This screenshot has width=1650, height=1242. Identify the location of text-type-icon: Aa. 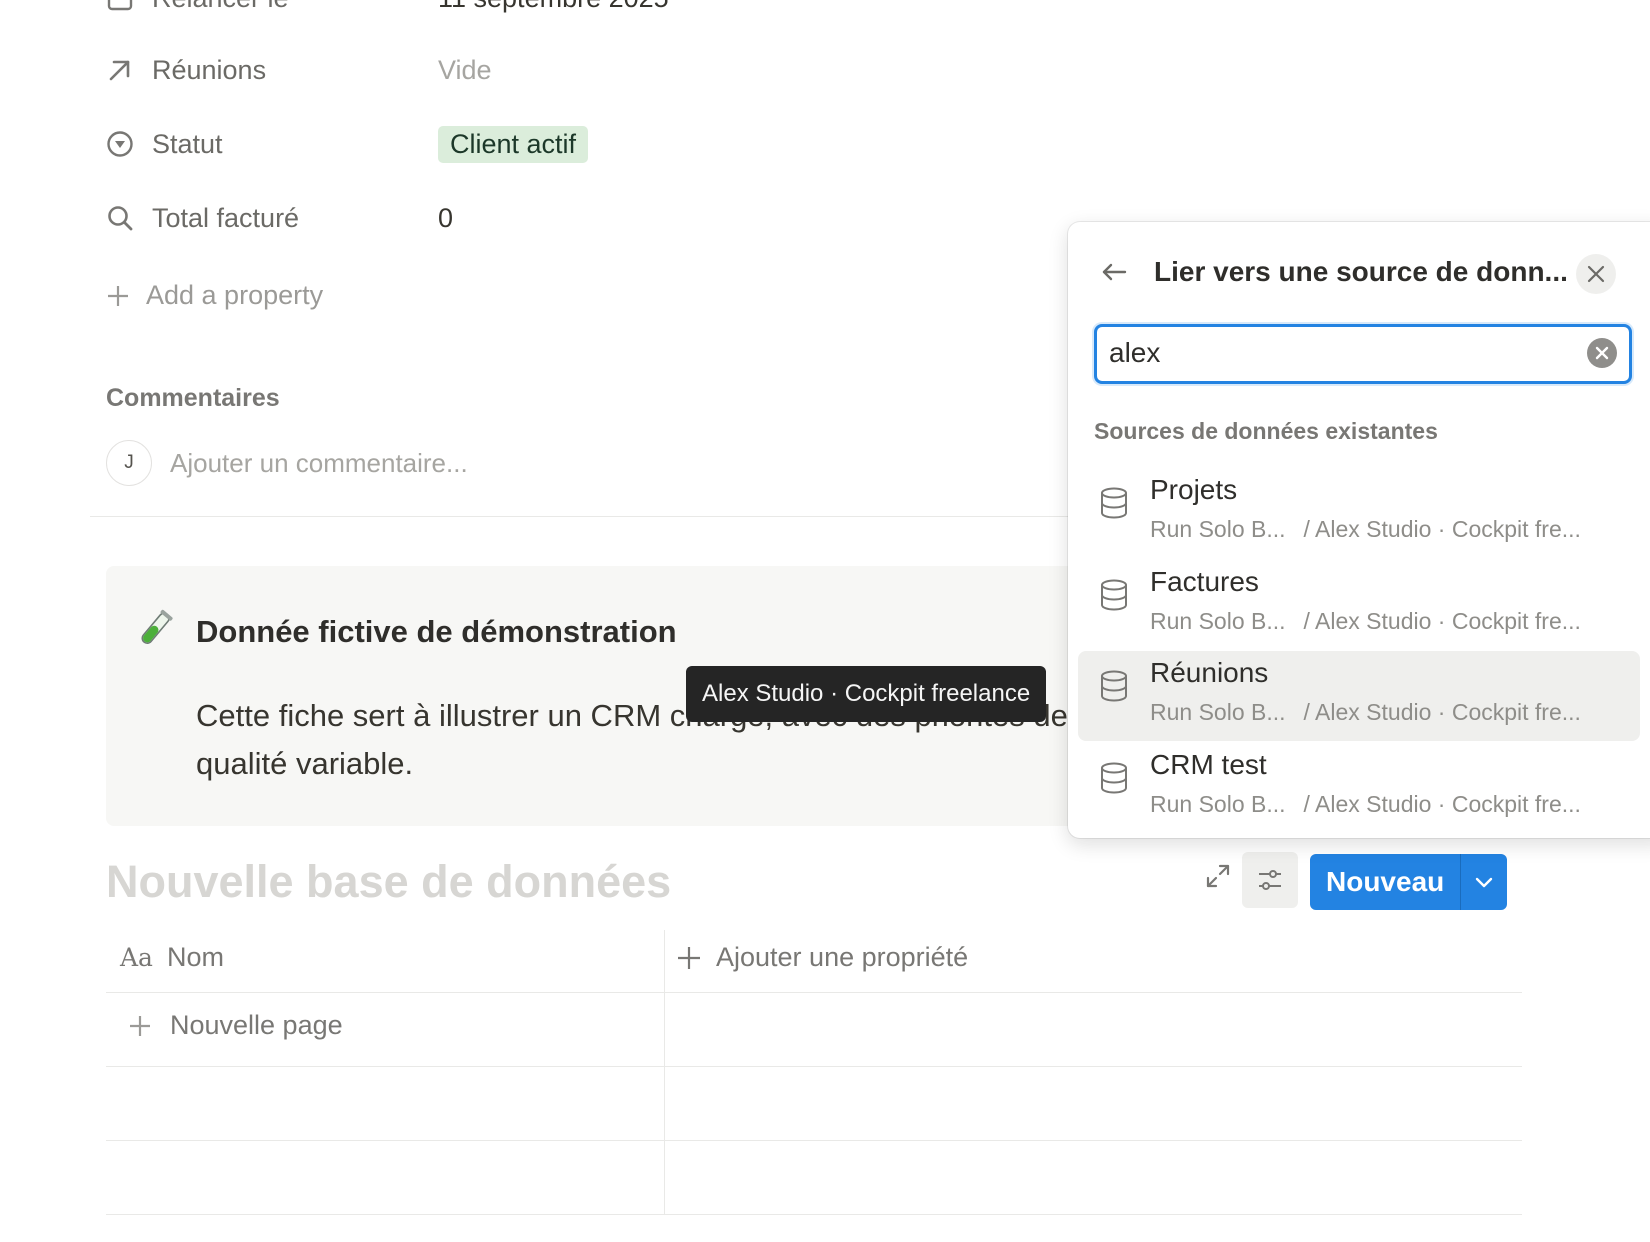
(136, 957).